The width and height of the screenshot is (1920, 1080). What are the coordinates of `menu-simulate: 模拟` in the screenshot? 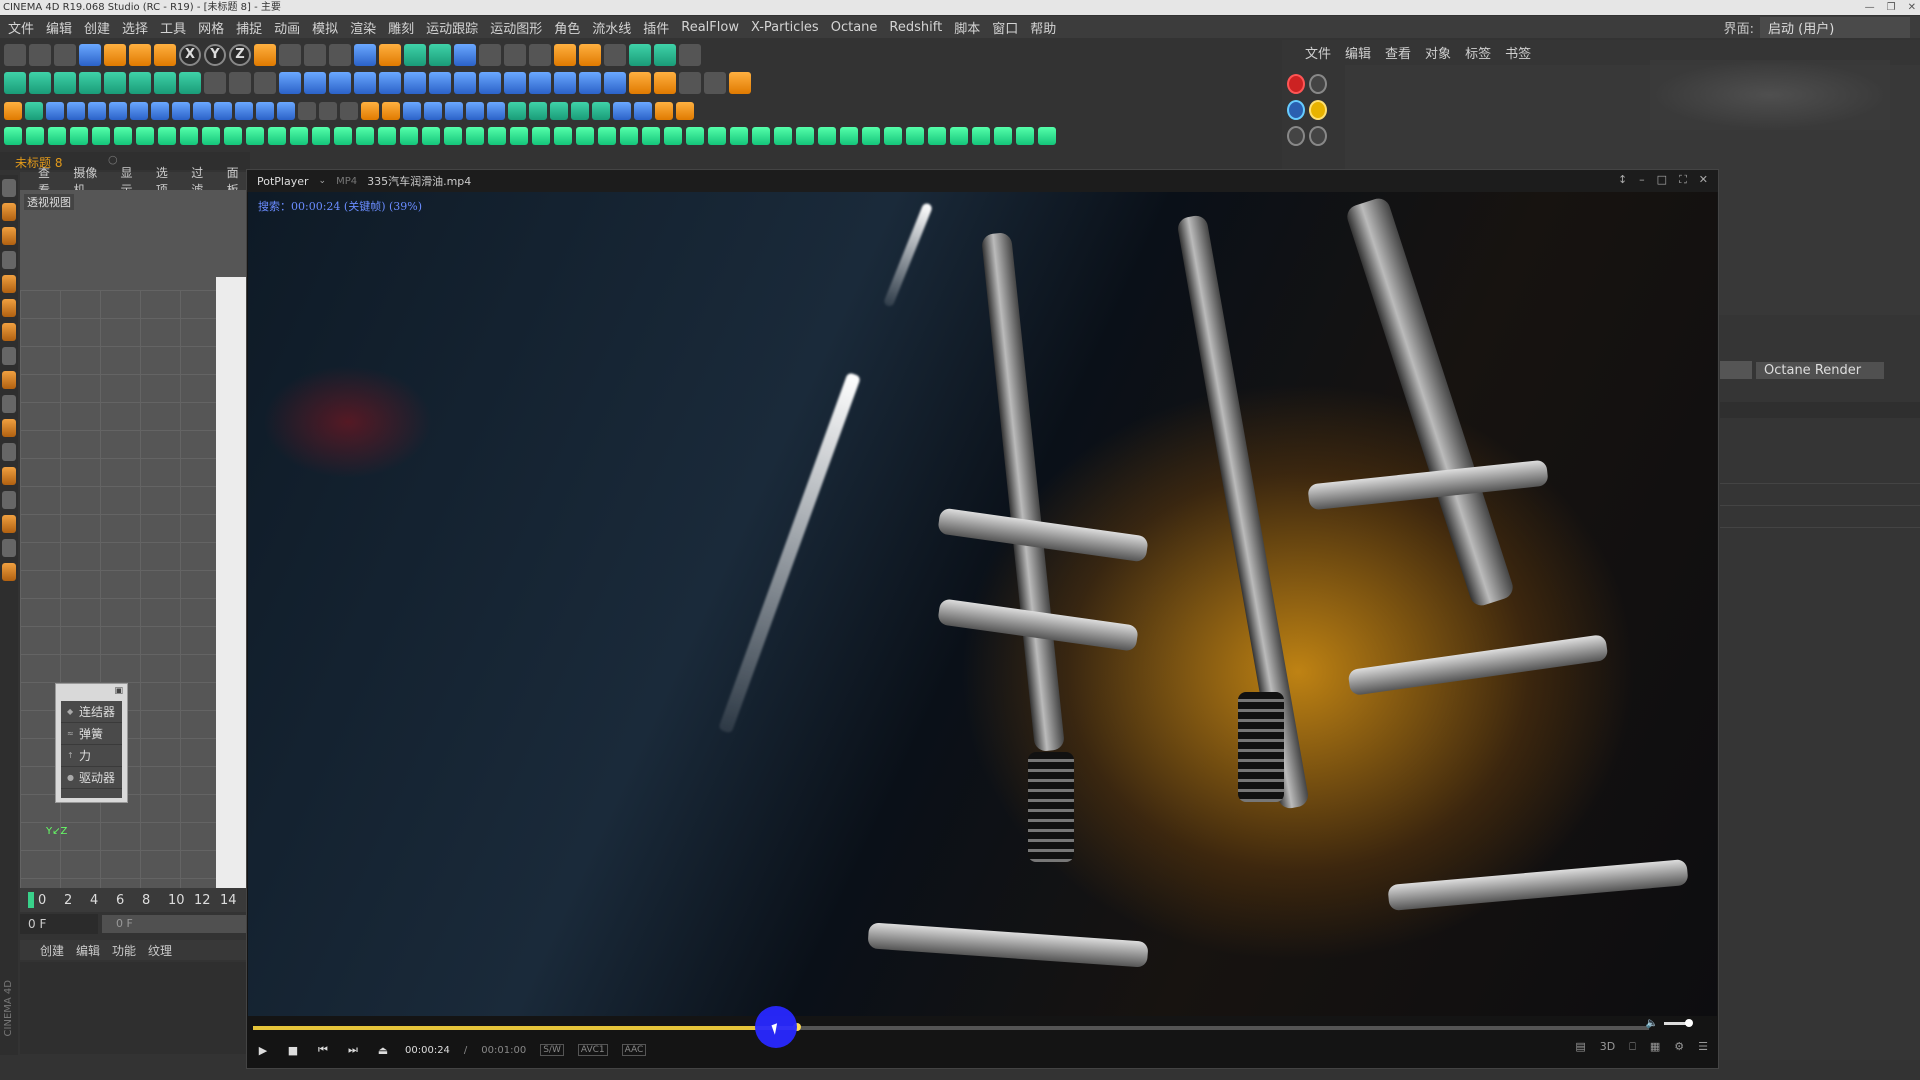 It's located at (325, 27).